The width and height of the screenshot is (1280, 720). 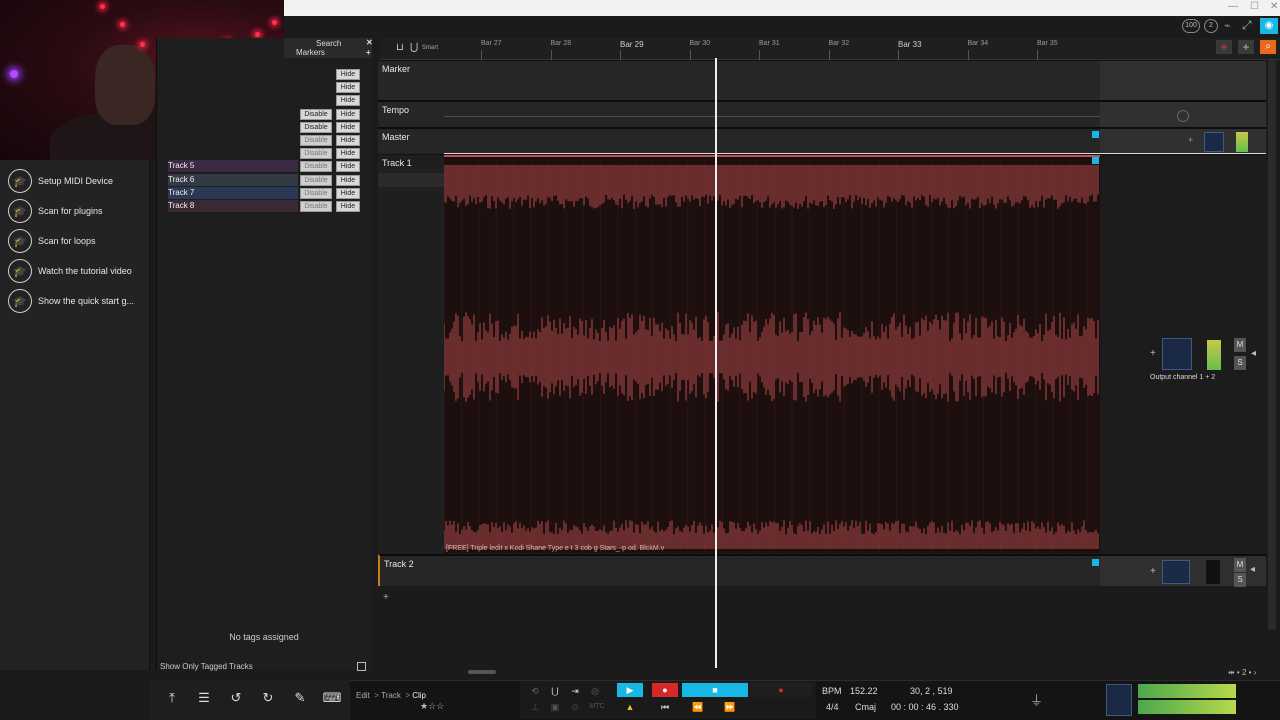 I want to click on fullscreen-icon: ⤢, so click(x=1247, y=25).